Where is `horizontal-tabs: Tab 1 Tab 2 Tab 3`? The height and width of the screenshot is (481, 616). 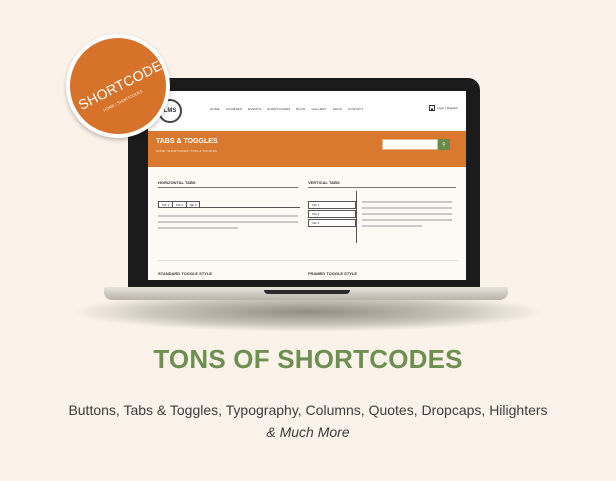
horizontal-tabs: Tab 1 Tab 2 Tab 3 is located at coordinates (179, 204).